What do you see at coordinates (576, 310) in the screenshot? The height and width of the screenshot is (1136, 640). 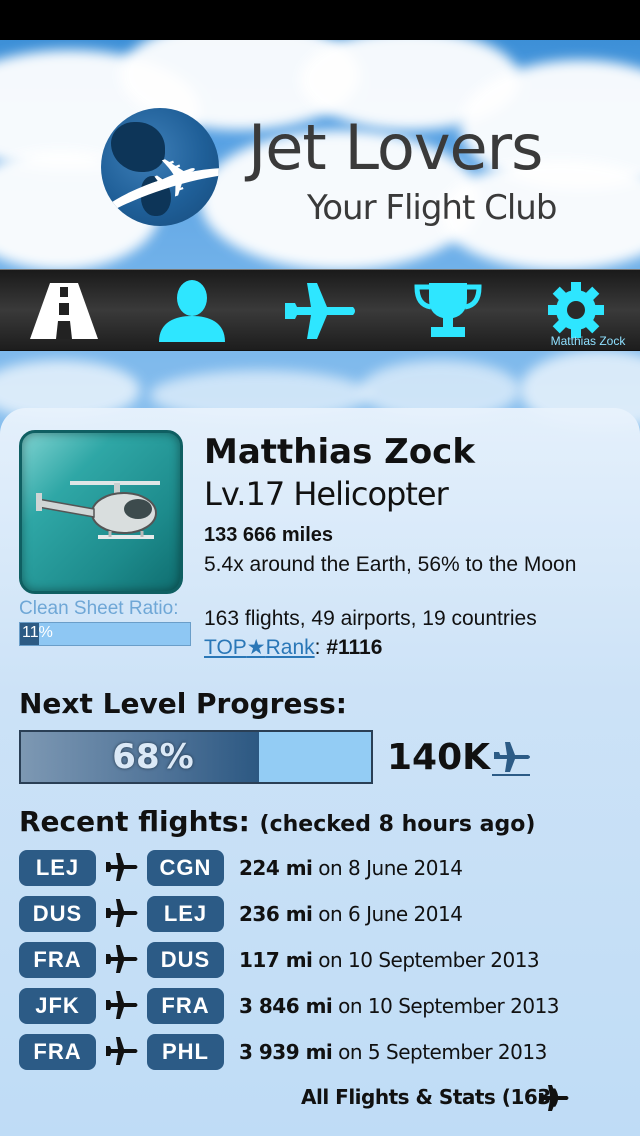 I see `gear-icon` at bounding box center [576, 310].